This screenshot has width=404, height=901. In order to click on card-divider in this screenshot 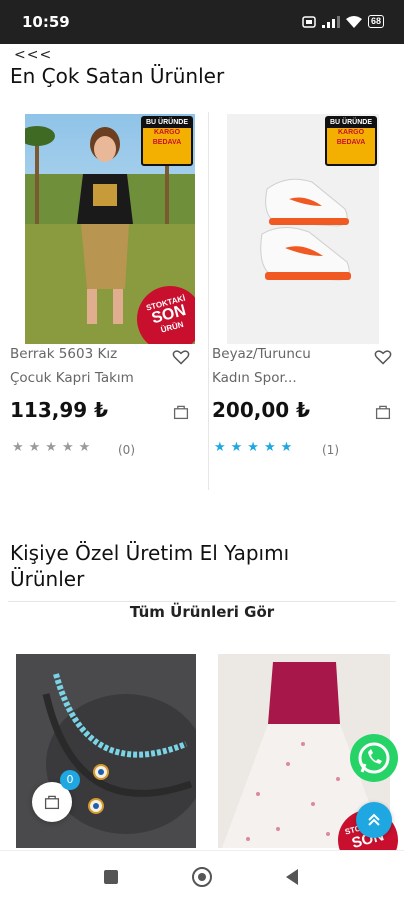, I will do `click(208, 301)`.